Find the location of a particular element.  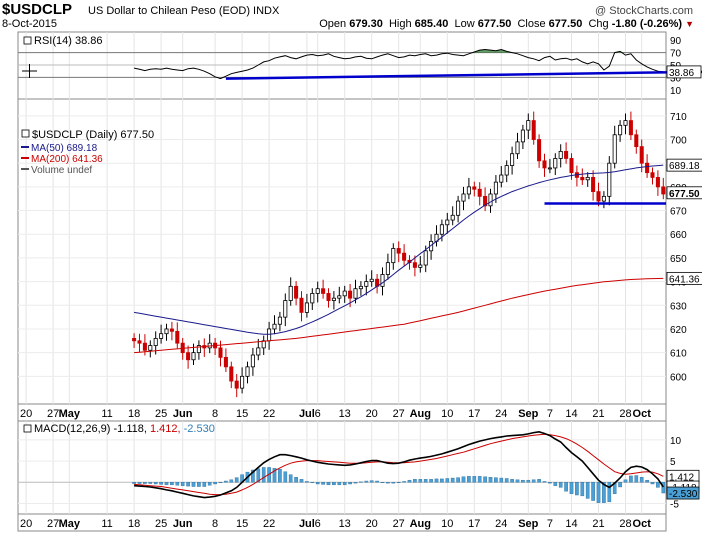

price-tick-label: 660 is located at coordinates (678, 235).